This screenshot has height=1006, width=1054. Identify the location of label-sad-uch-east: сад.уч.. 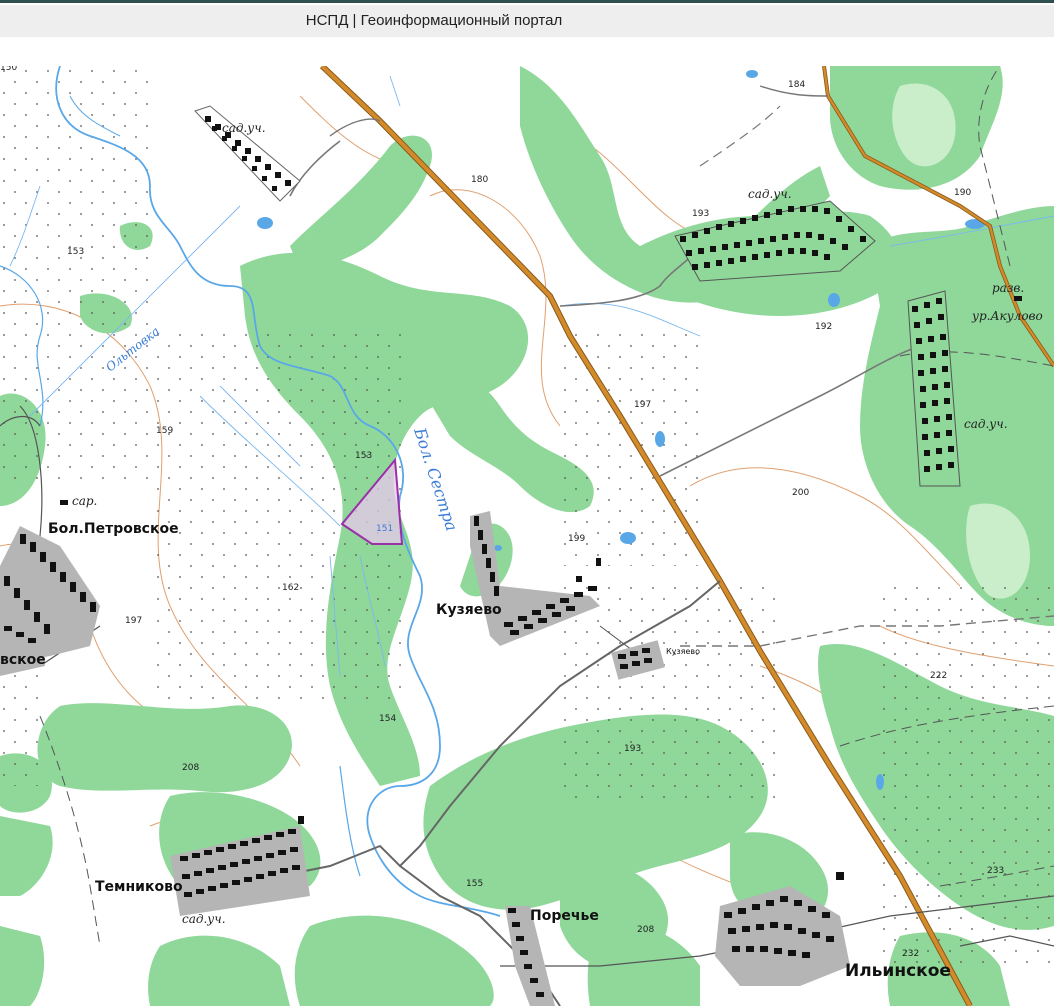
(986, 424).